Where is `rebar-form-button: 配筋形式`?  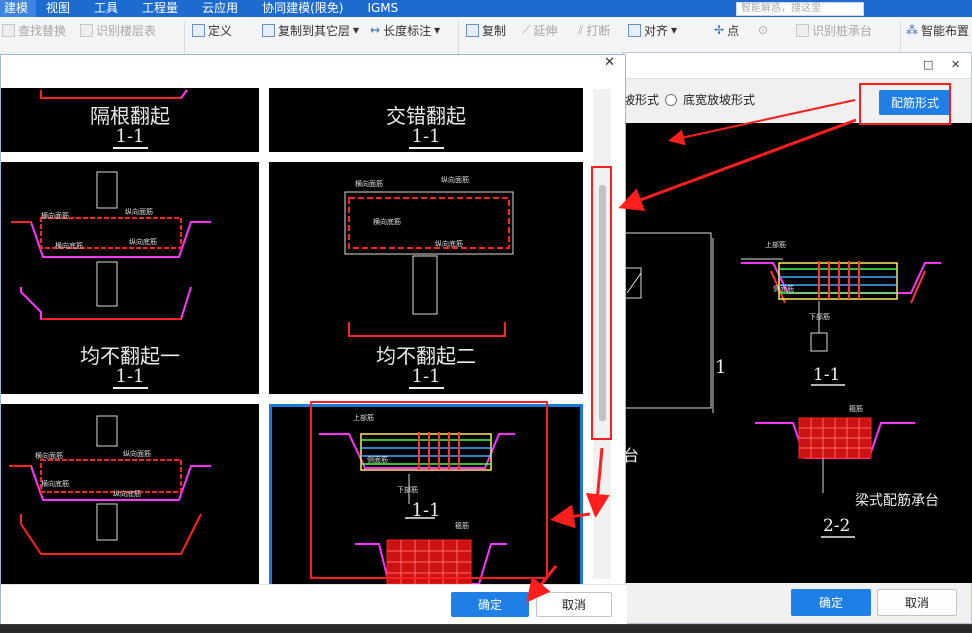
rebar-form-button: 配筋形式 is located at coordinates (915, 102).